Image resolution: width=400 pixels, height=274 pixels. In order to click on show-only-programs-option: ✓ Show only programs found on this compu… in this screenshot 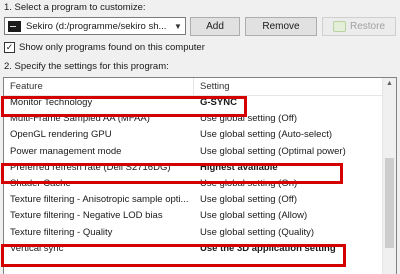, I will do `click(104, 47)`.